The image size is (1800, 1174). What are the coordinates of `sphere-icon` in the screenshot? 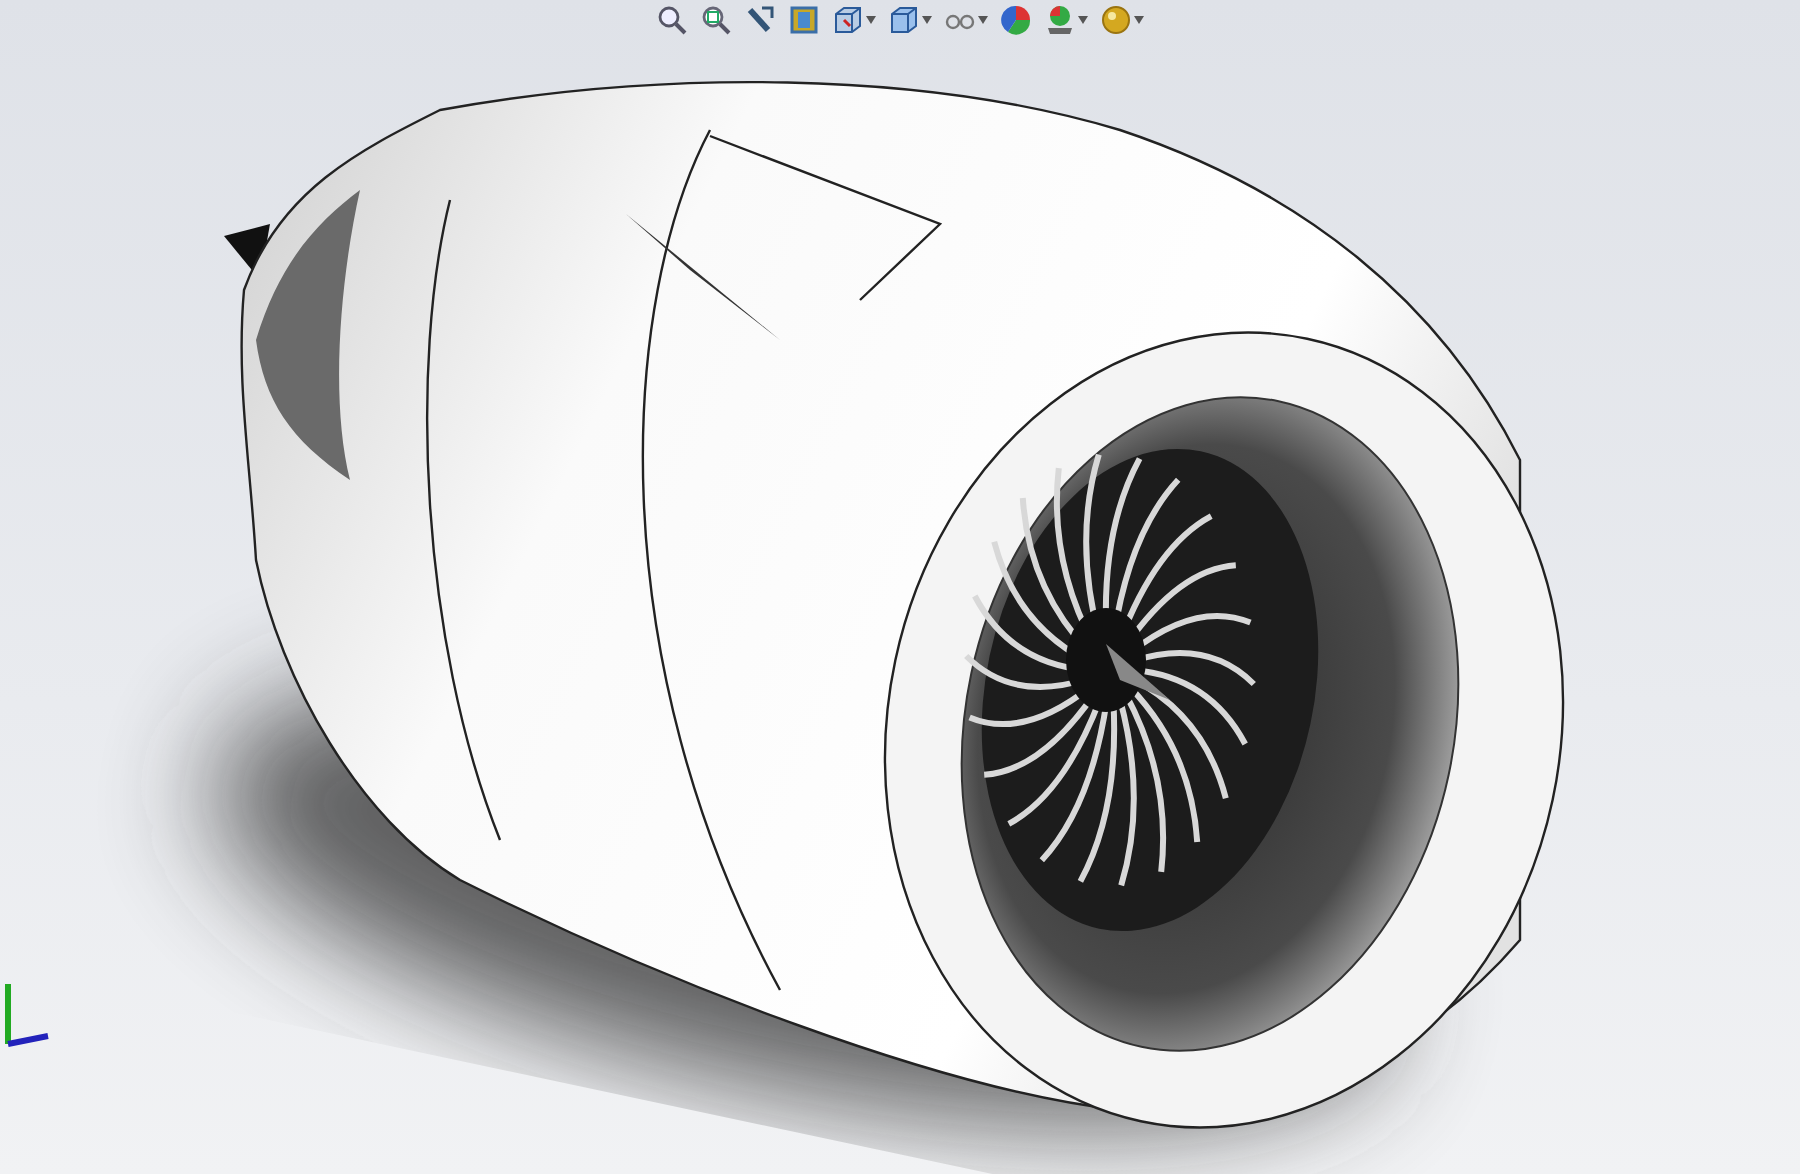 It's located at (1116, 20).